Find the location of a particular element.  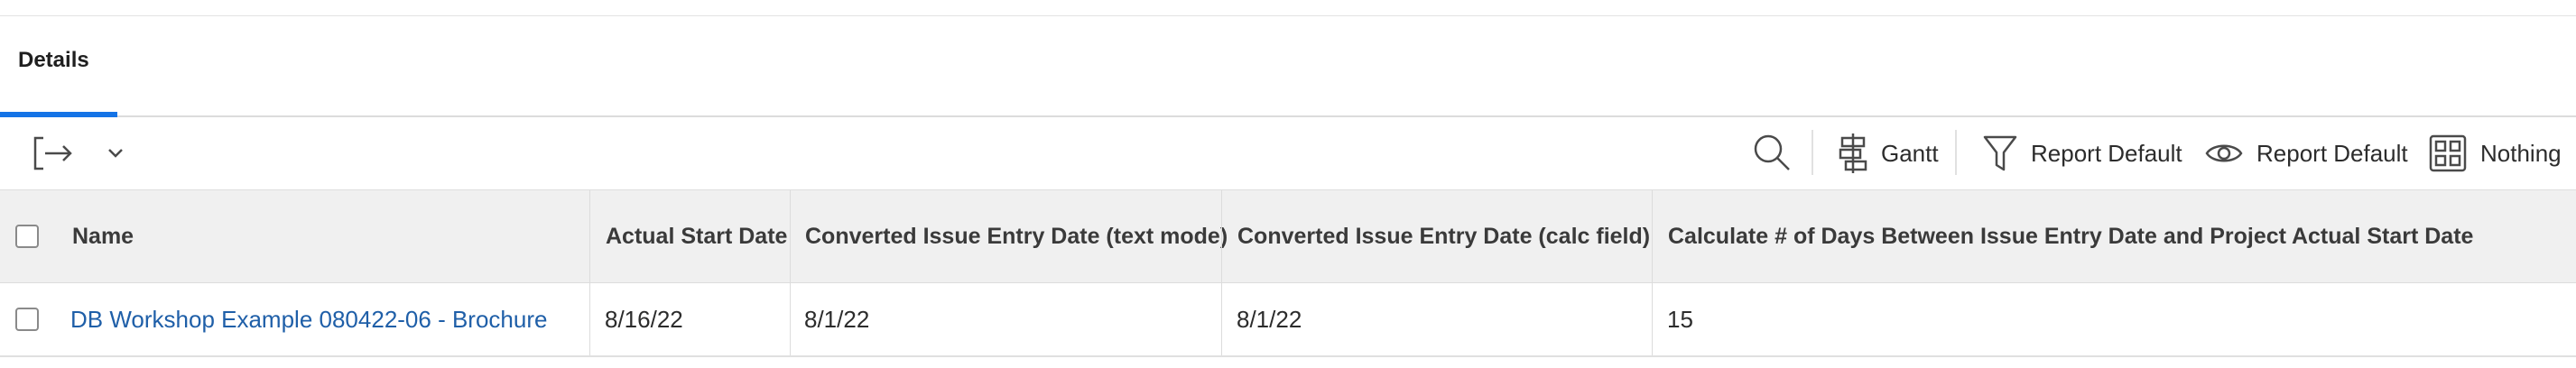

select-all-checkbox is located at coordinates (27, 236).